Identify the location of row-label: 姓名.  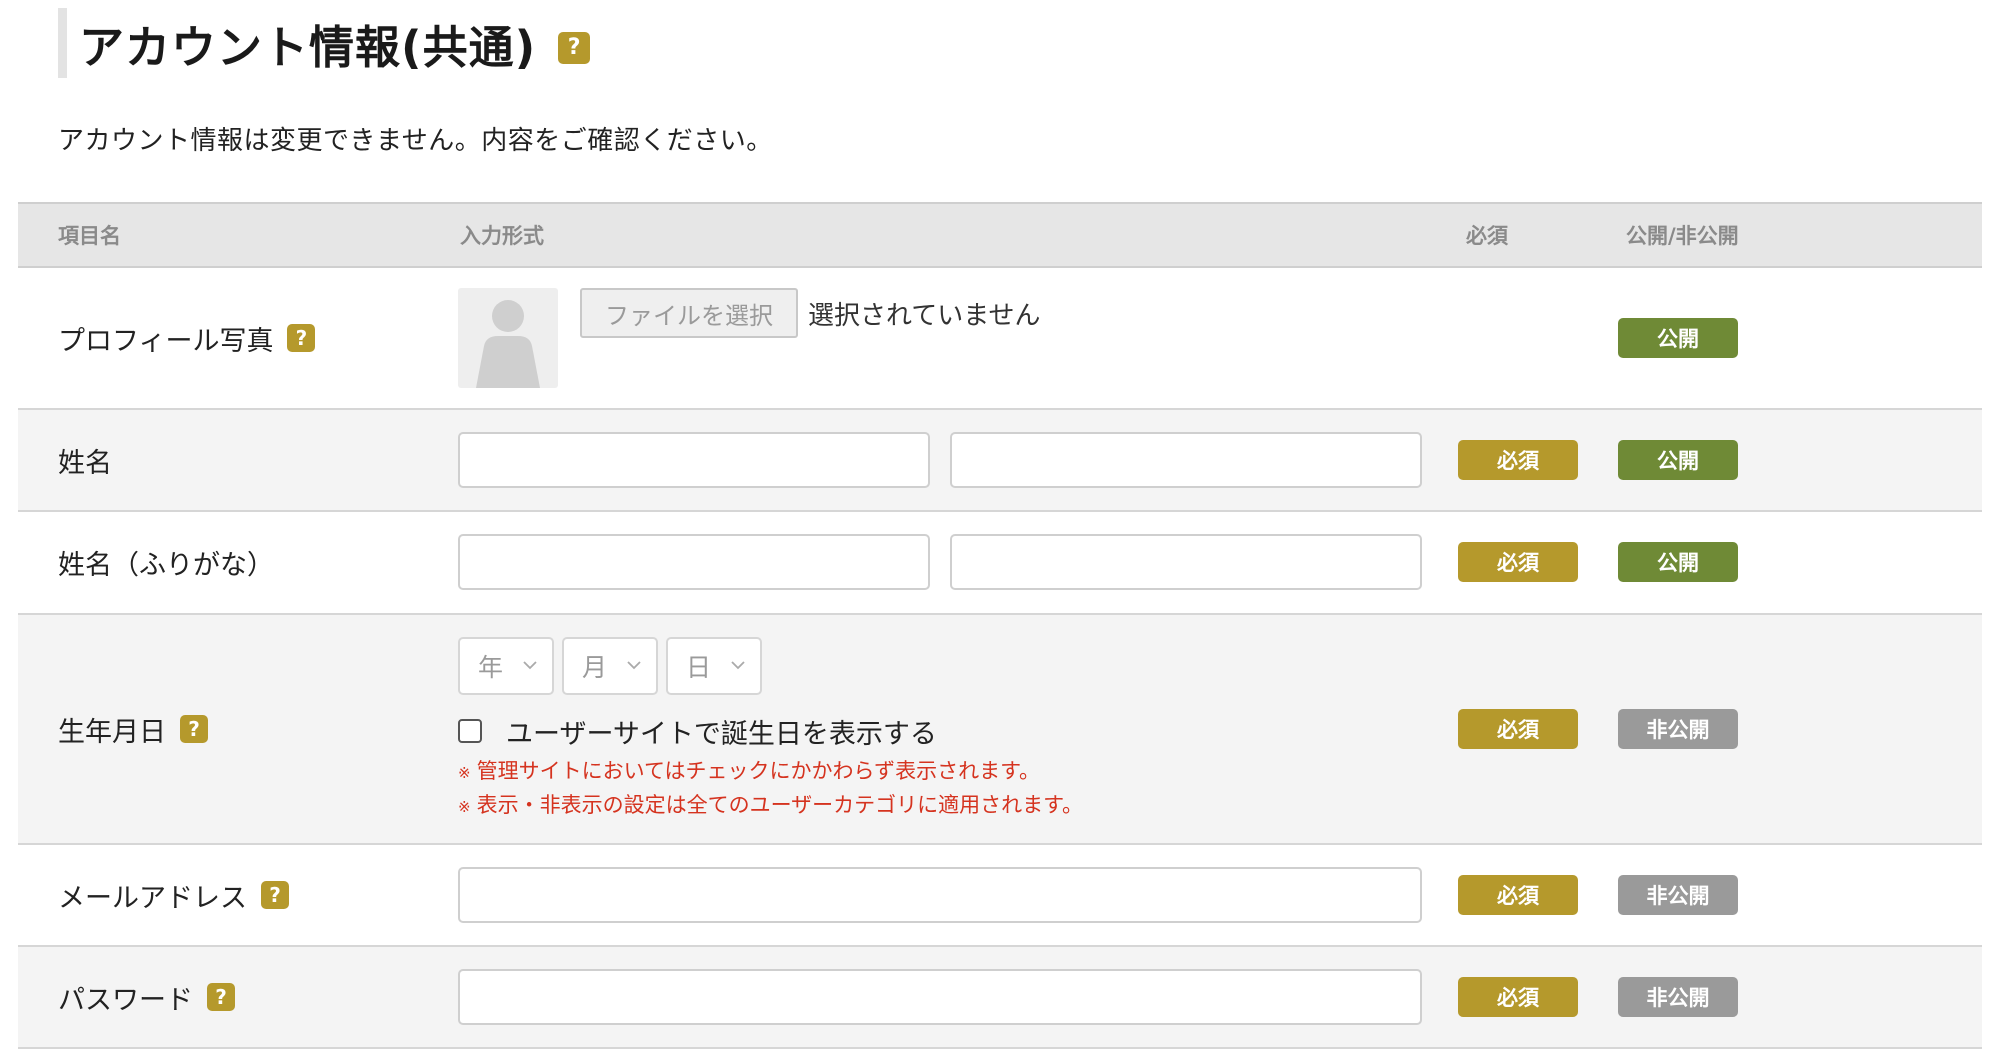
(85, 460).